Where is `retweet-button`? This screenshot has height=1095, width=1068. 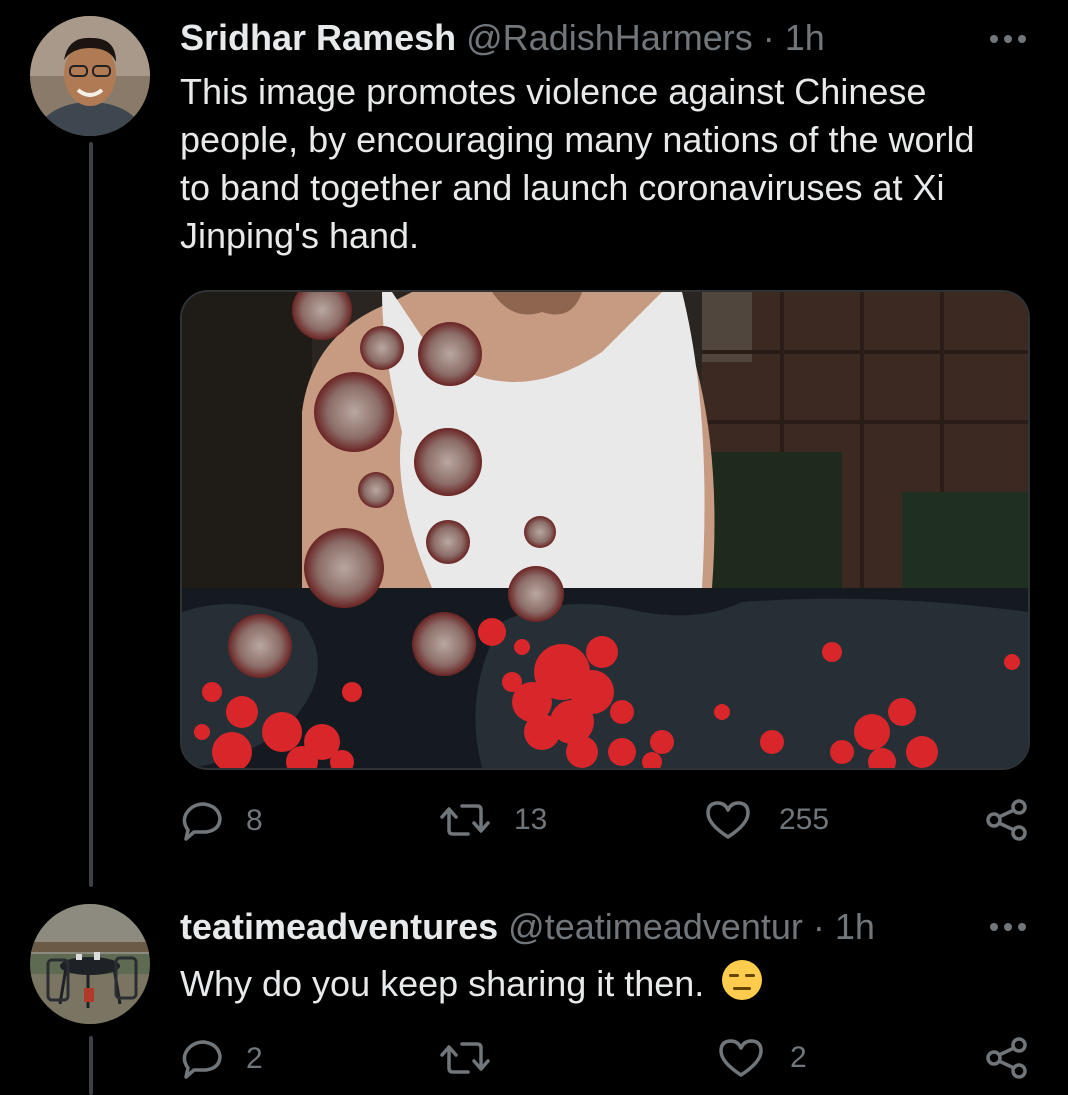
retweet-button is located at coordinates (476, 1058).